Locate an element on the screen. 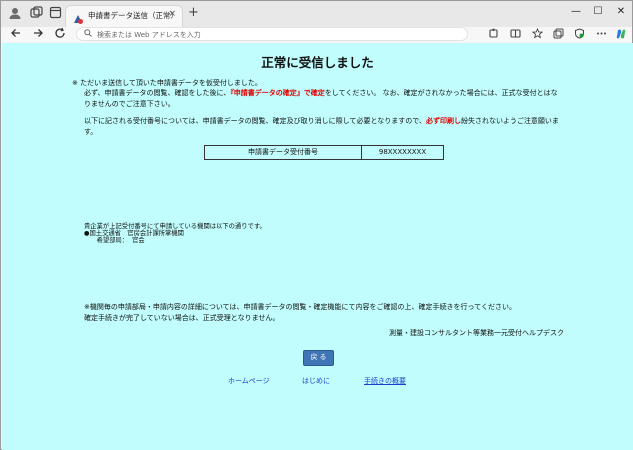  close-window-button: ✕ is located at coordinates (621, 11).